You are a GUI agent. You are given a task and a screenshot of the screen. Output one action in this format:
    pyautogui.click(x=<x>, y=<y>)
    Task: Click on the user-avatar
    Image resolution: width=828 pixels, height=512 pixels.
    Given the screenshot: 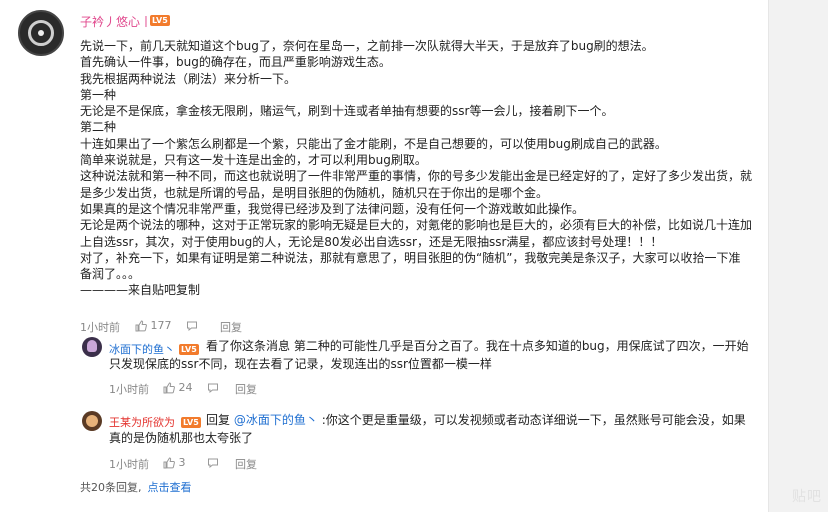 What is the action you would take?
    pyautogui.click(x=41, y=33)
    